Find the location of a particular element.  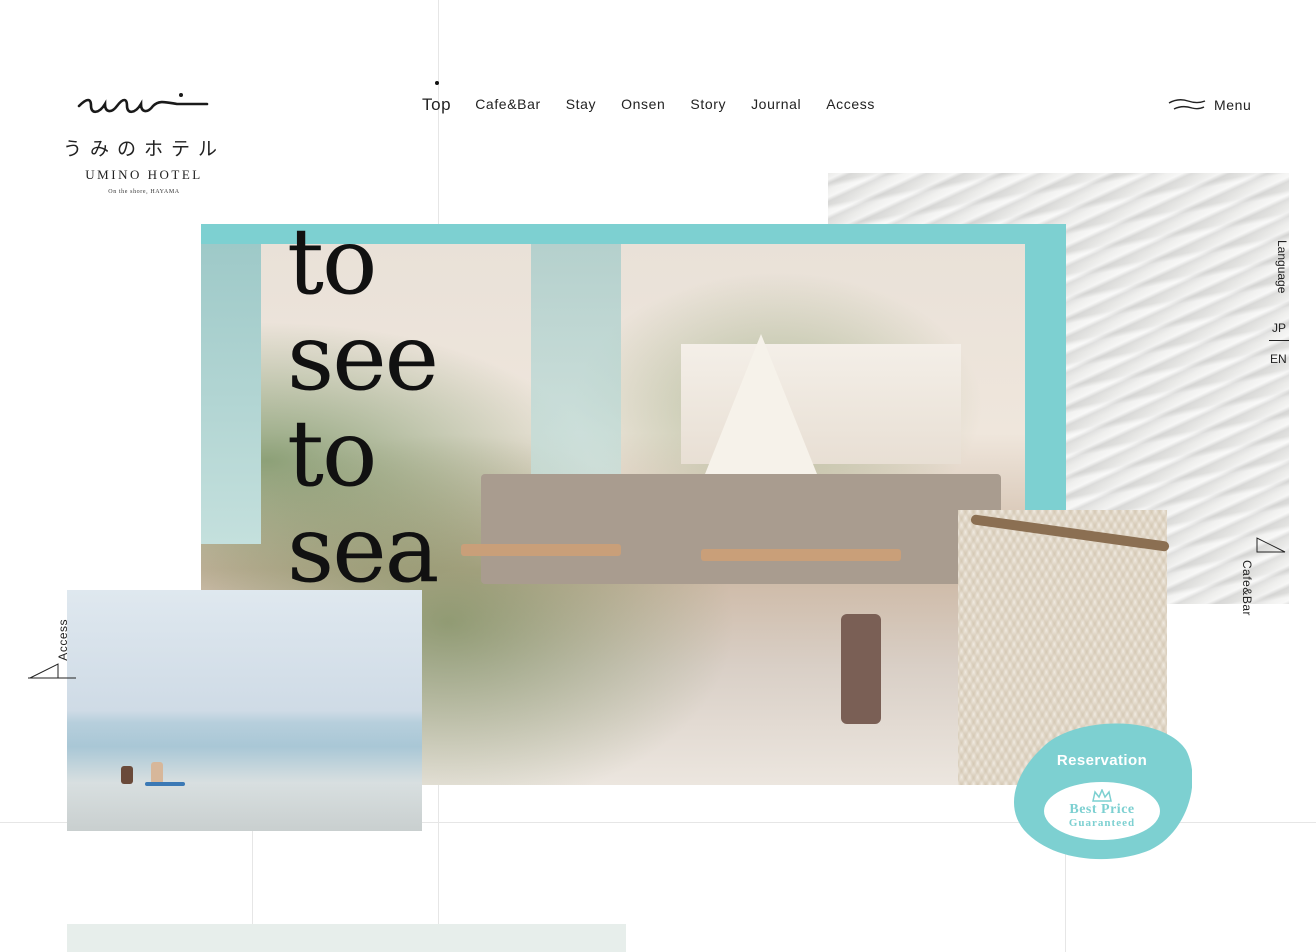

menu-wave-icon is located at coordinates (1187, 104).